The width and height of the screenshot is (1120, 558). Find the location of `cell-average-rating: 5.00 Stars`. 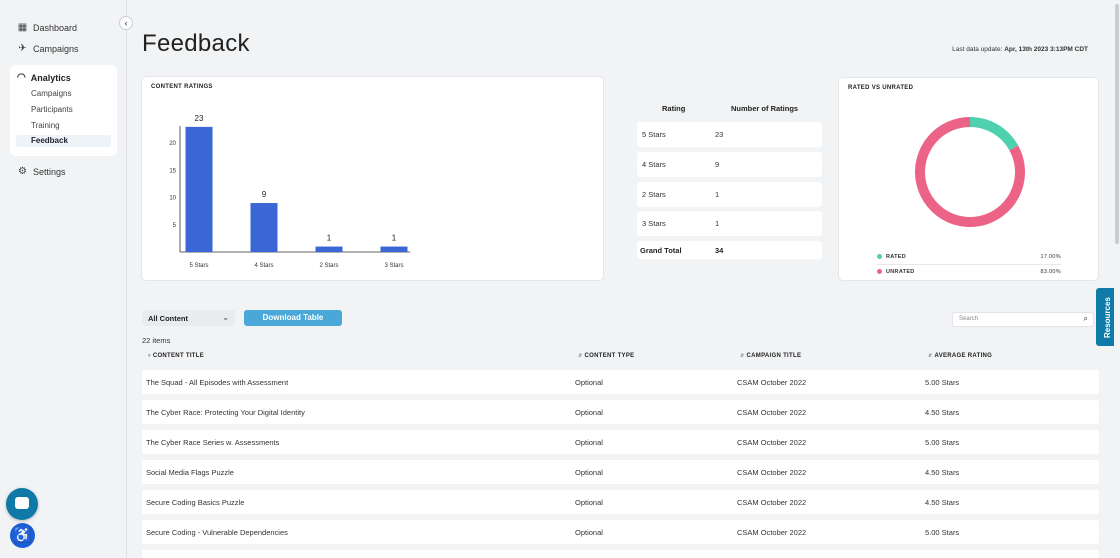

cell-average-rating: 5.00 Stars is located at coordinates (942, 382).